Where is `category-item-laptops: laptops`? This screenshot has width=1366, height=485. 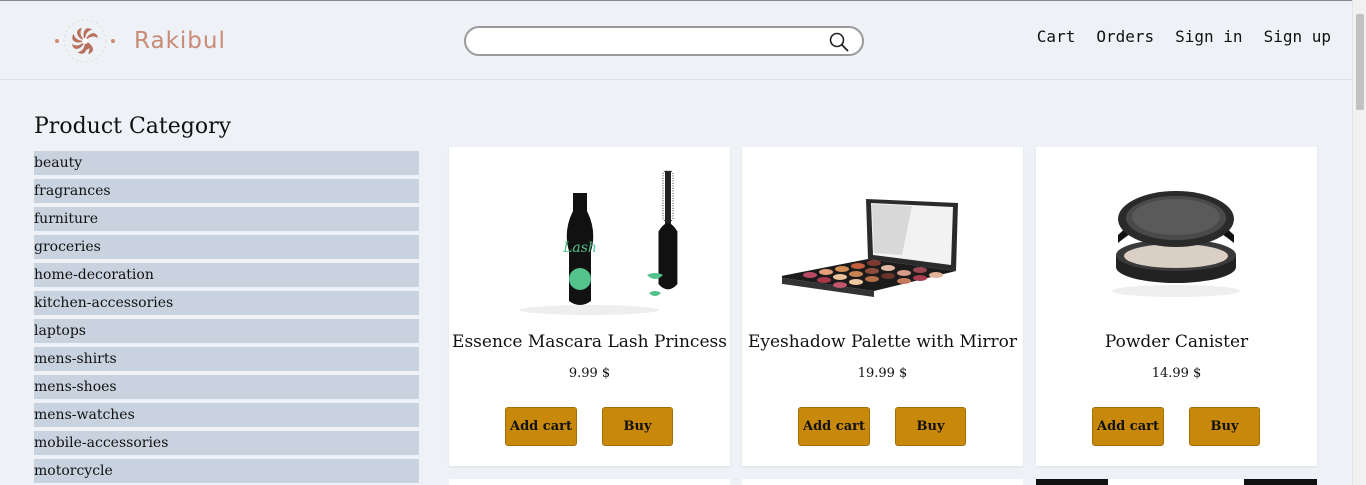
category-item-laptops: laptops is located at coordinates (226, 331).